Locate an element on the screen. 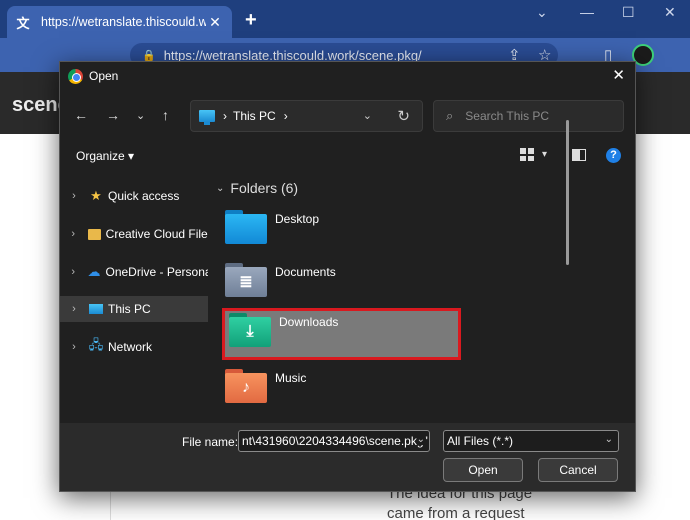  new-tab-button: + is located at coordinates (251, 20).